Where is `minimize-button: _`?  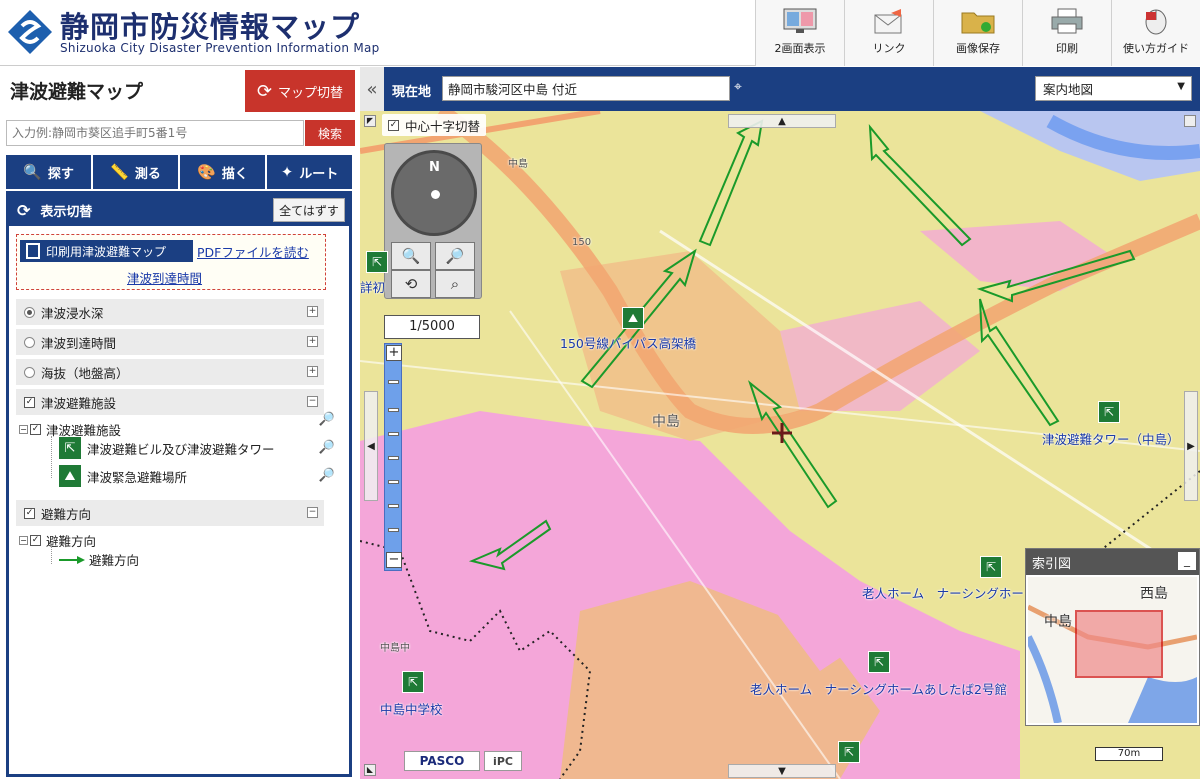
minimize-button: _ is located at coordinates (1187, 561).